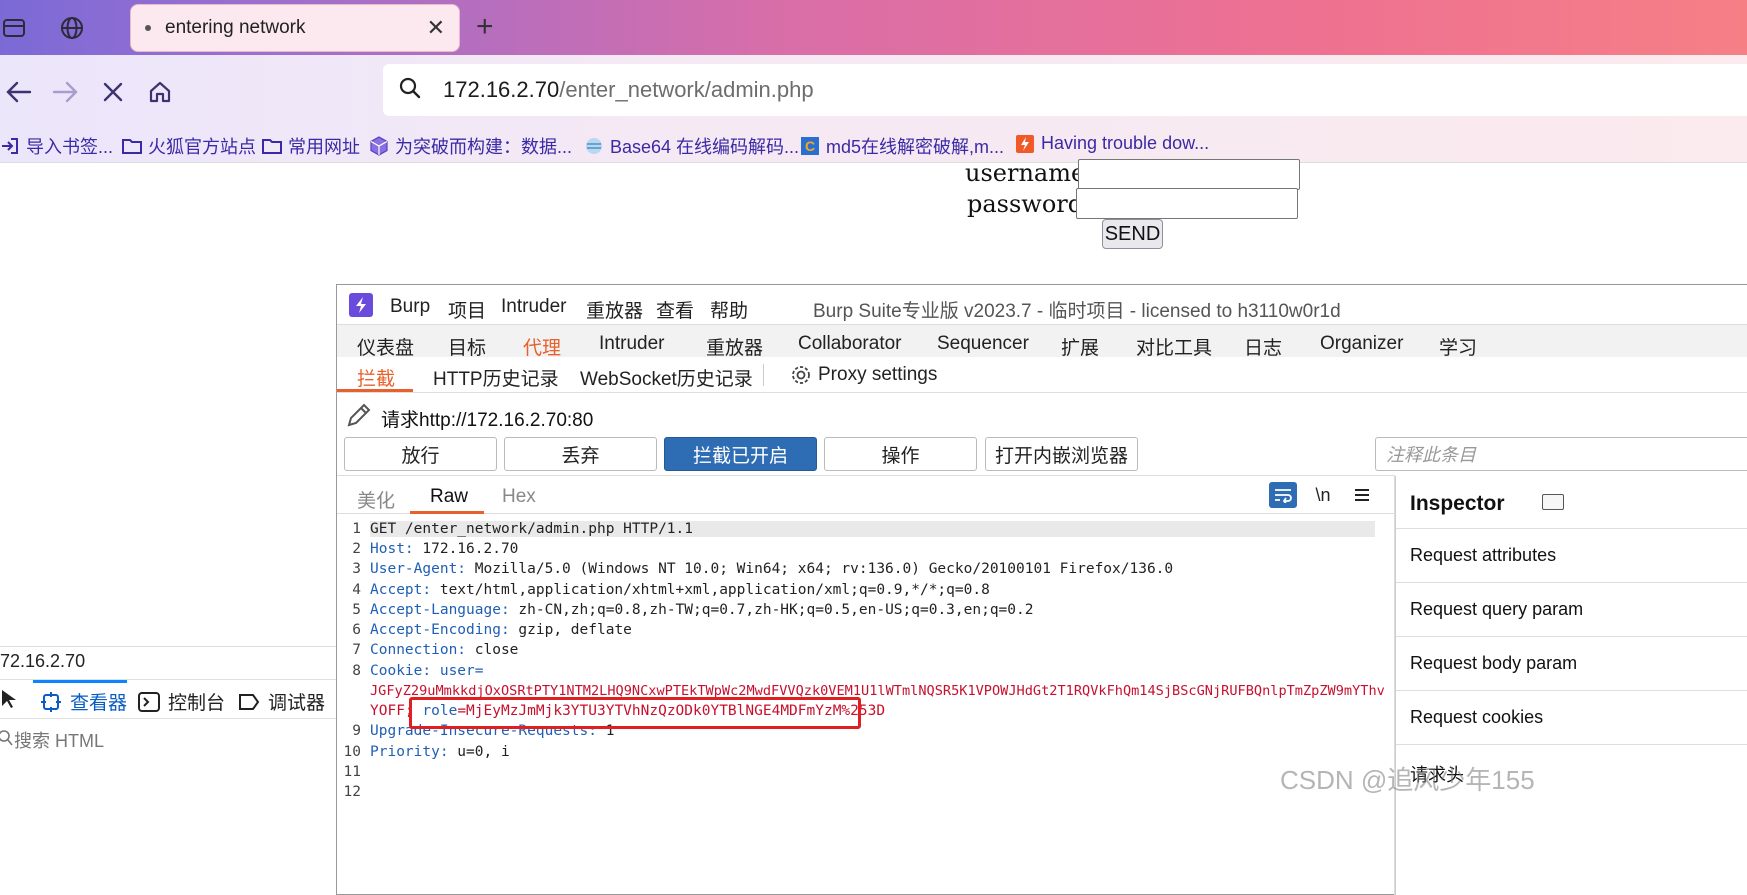 Image resolution: width=1747 pixels, height=895 pixels. I want to click on tab-intruder: Intruder, so click(631, 344).